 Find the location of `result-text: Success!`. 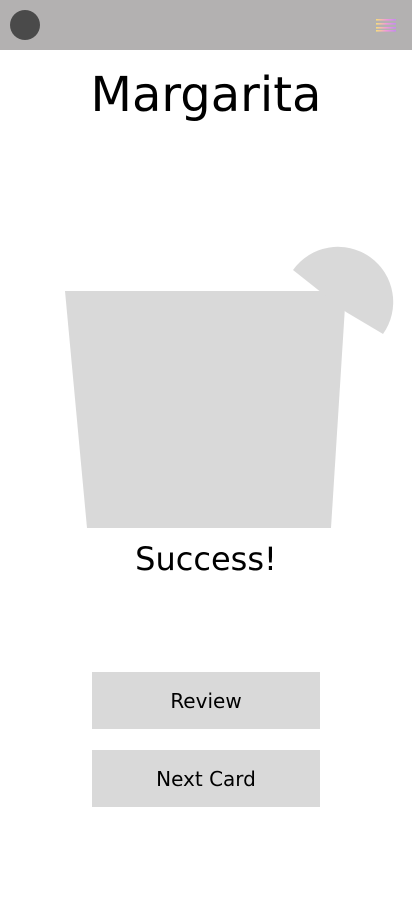

result-text: Success! is located at coordinates (206, 559).